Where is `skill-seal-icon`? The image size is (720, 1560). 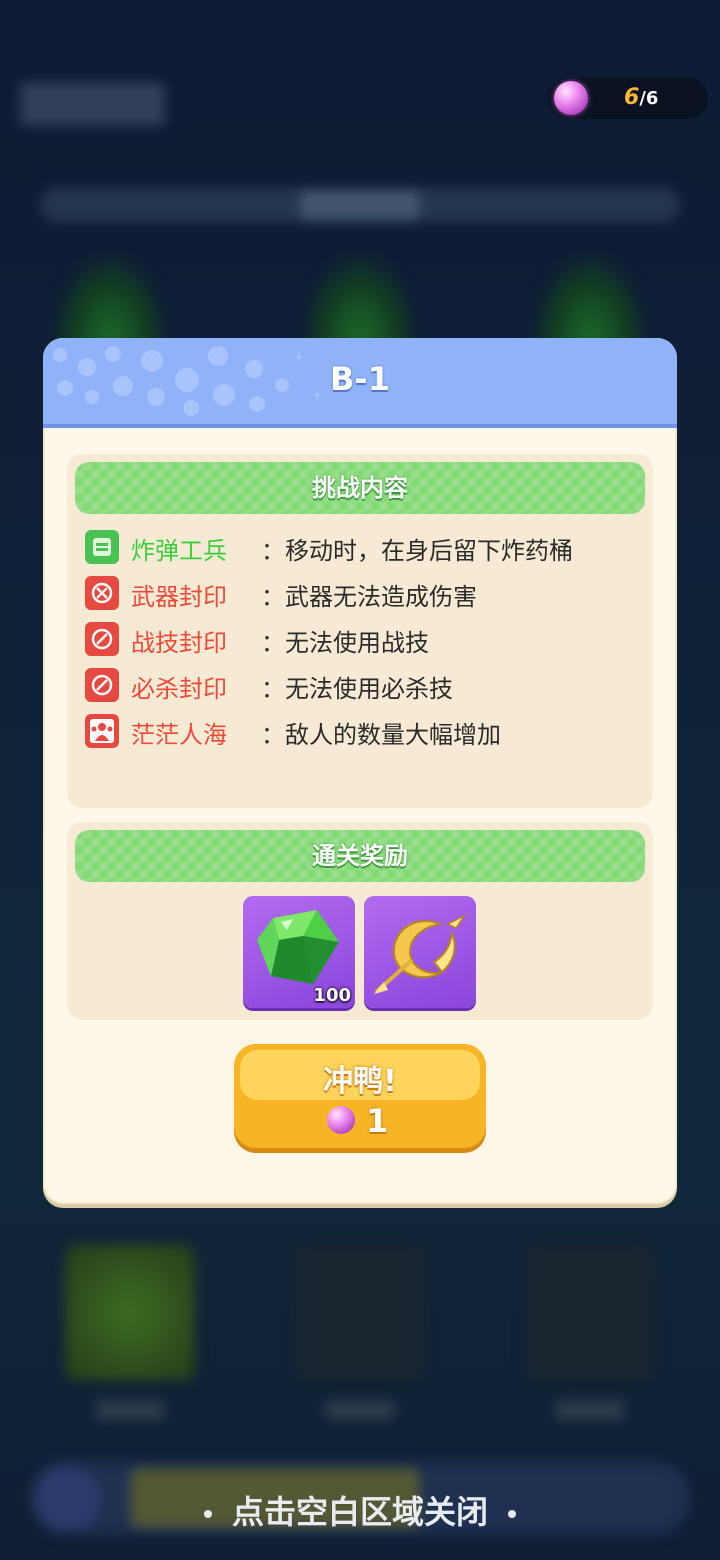
skill-seal-icon is located at coordinates (102, 639).